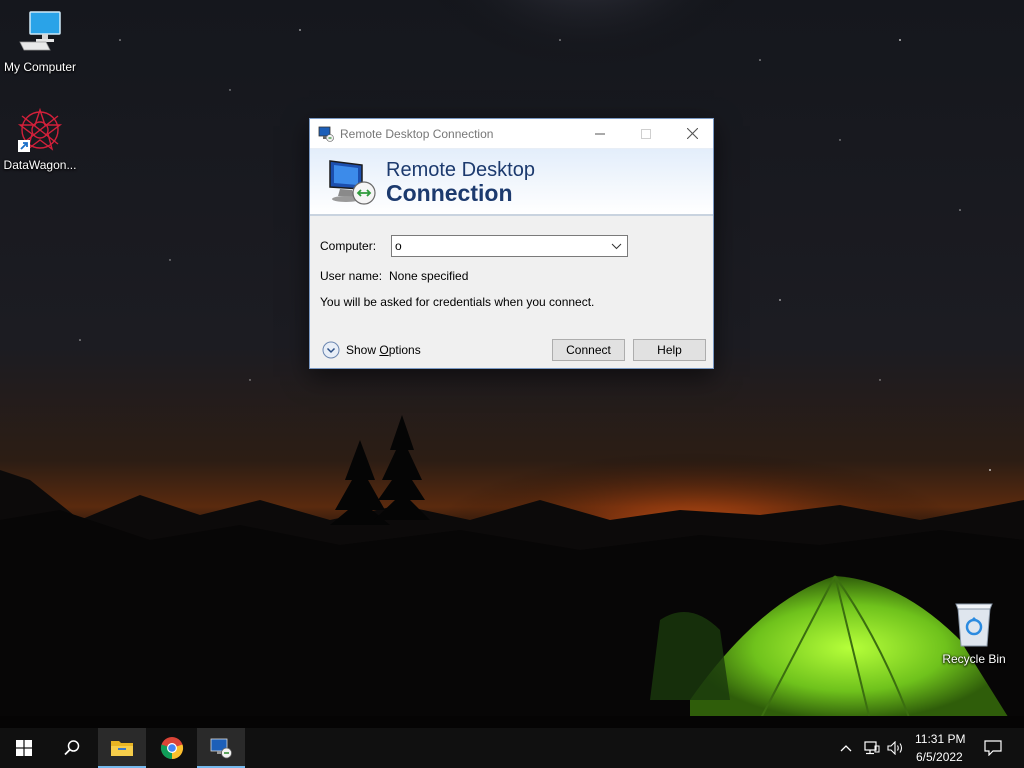 Image resolution: width=1024 pixels, height=768 pixels. I want to click on search-icon, so click(72, 748).